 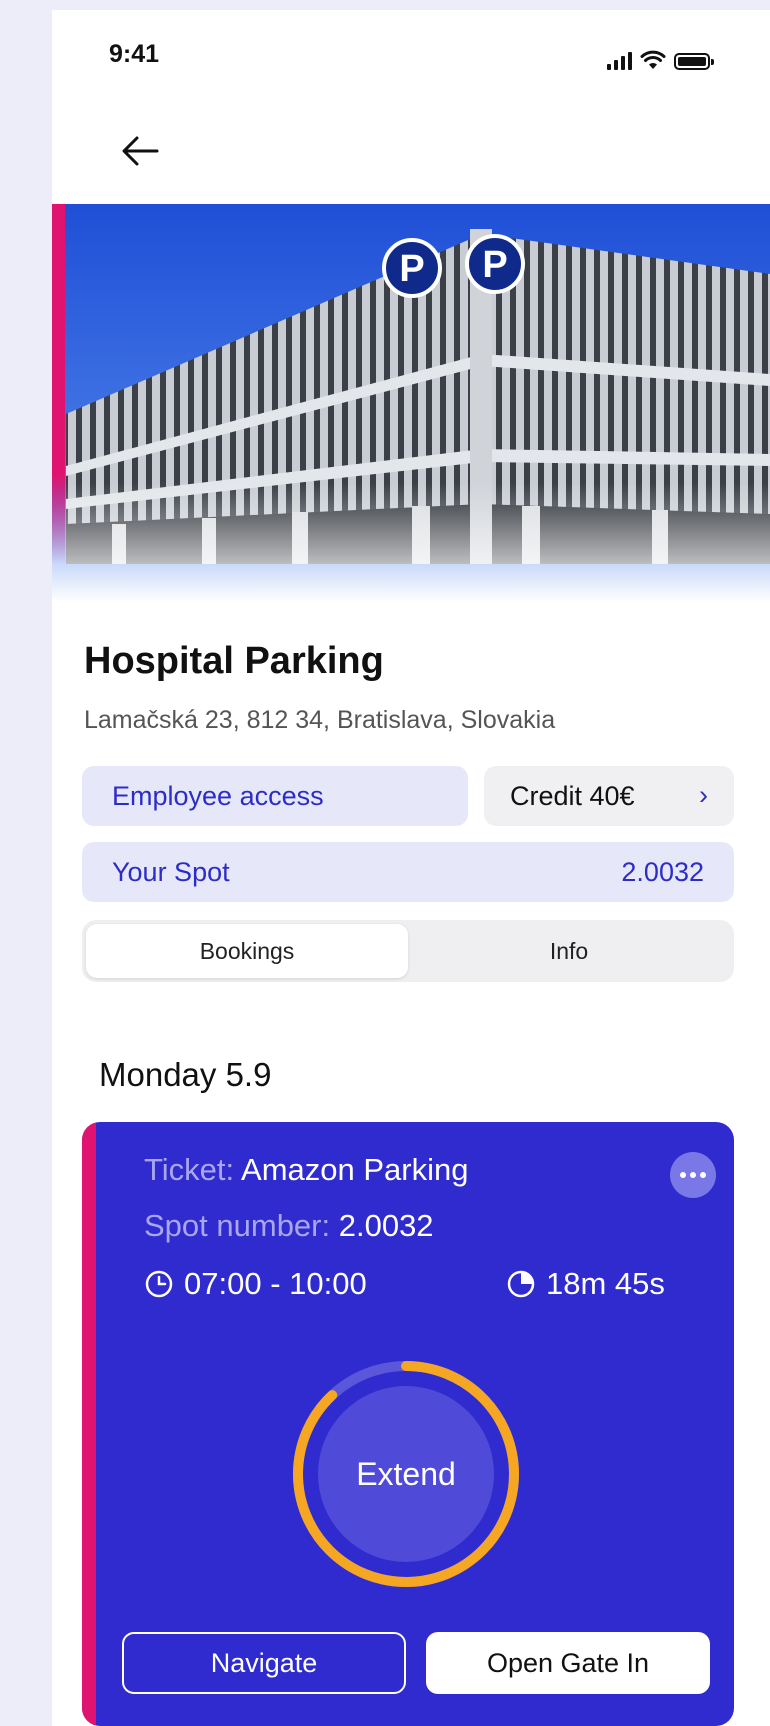 What do you see at coordinates (703, 795) in the screenshot?
I see `chevron-right-icon: ›` at bounding box center [703, 795].